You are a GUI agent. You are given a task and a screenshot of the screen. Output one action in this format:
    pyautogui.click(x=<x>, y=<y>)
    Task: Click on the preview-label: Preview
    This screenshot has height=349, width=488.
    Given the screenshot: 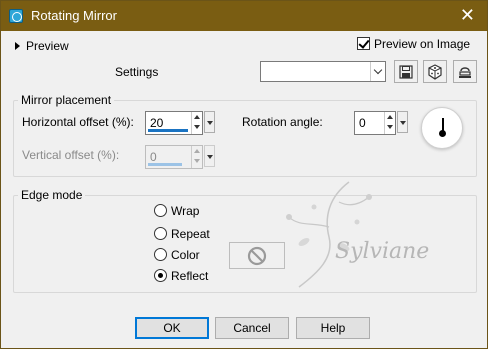 What is the action you would take?
    pyautogui.click(x=47, y=46)
    